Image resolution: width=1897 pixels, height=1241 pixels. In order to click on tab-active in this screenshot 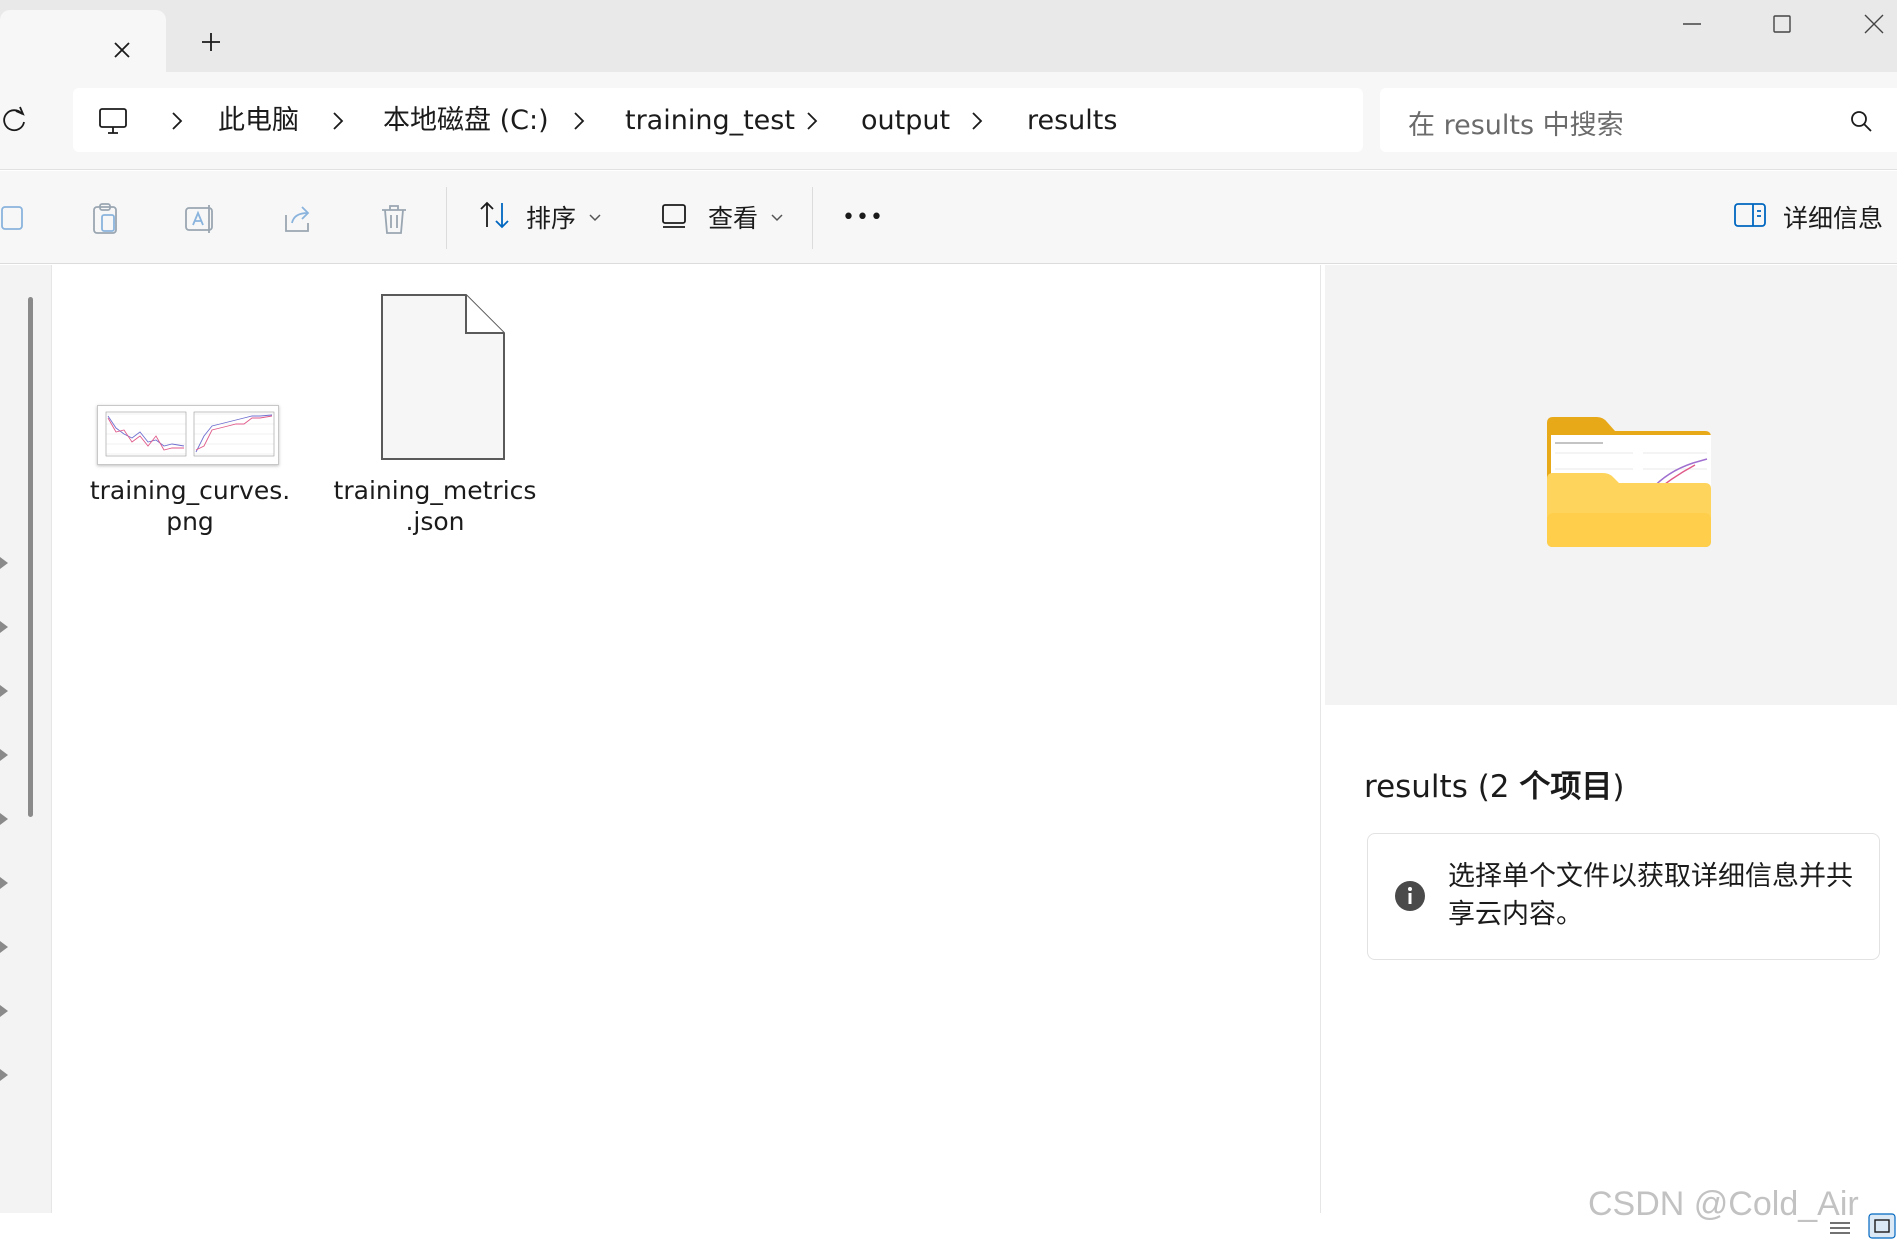, I will do `click(83, 41)`.